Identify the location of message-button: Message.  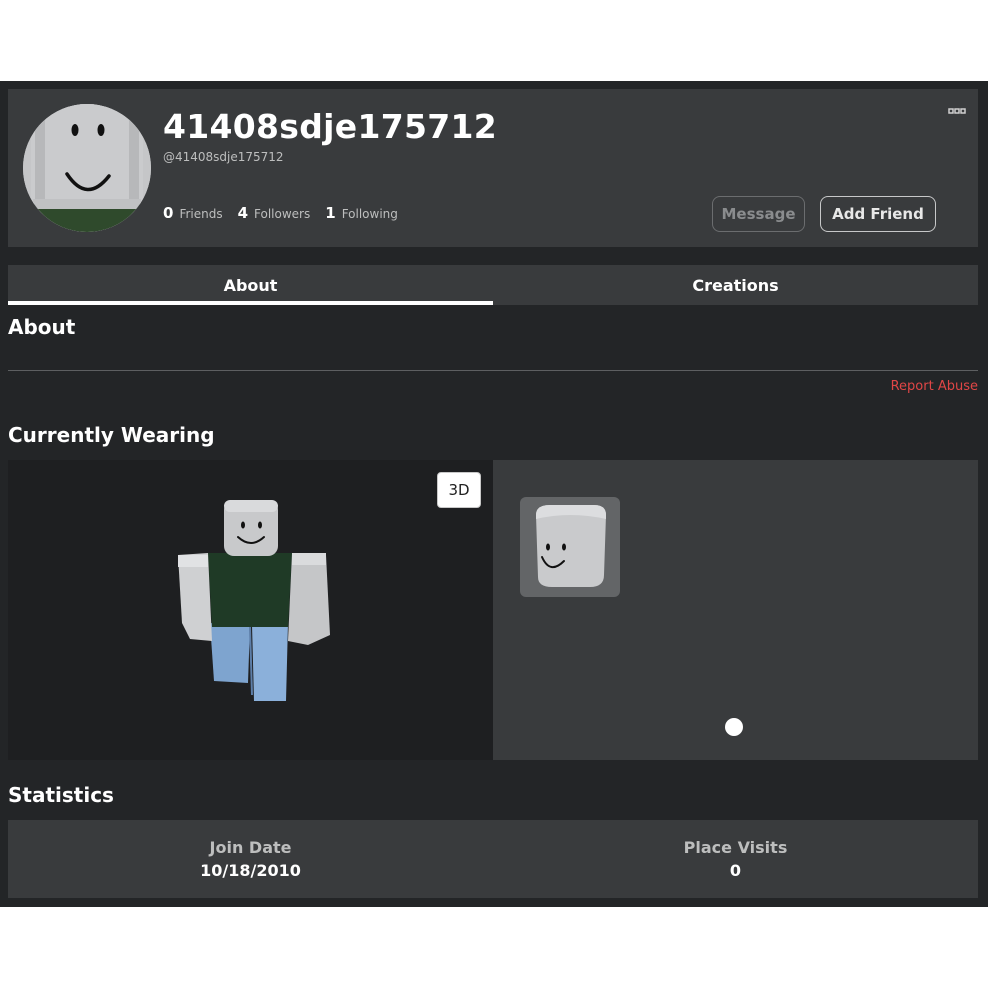
(758, 214).